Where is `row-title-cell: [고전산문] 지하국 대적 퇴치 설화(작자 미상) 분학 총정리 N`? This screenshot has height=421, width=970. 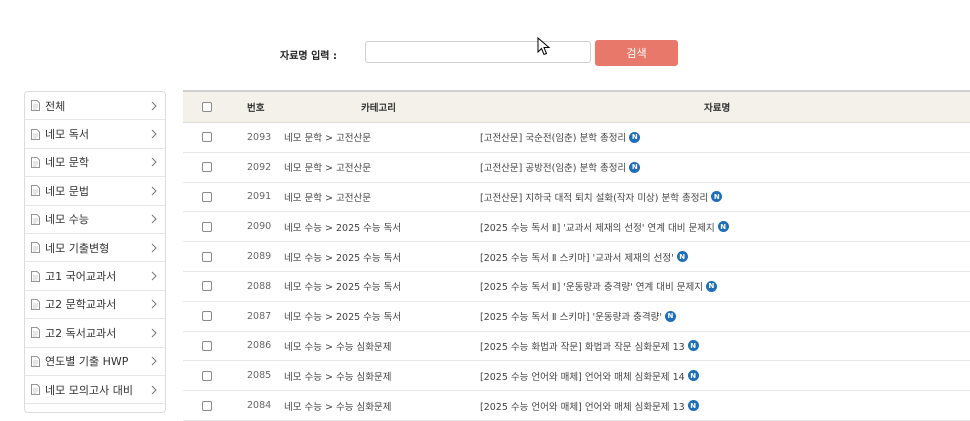 row-title-cell: [고전산문] 지하국 대적 퇴치 설화(작자 미상) 분학 총정리 N is located at coordinates (601, 197).